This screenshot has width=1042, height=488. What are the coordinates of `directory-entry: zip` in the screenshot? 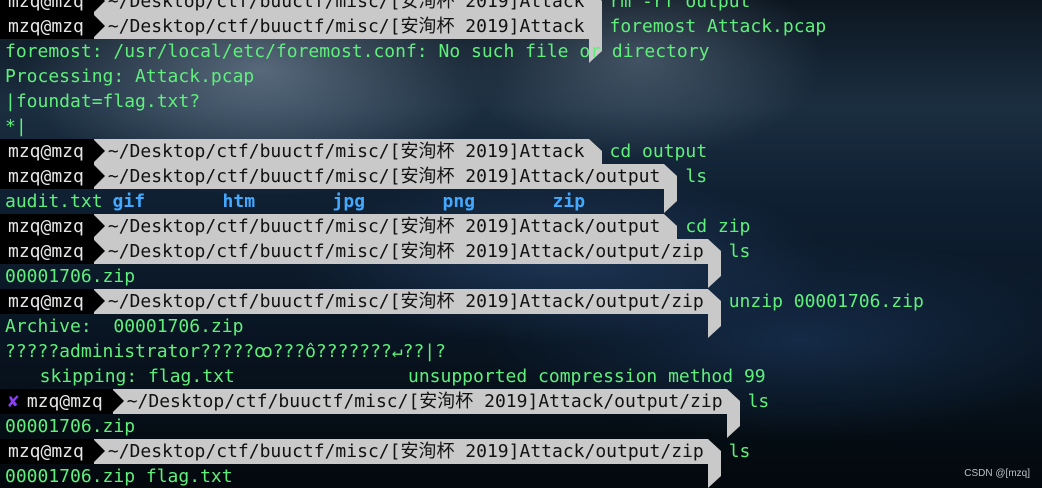 It's located at (569, 201).